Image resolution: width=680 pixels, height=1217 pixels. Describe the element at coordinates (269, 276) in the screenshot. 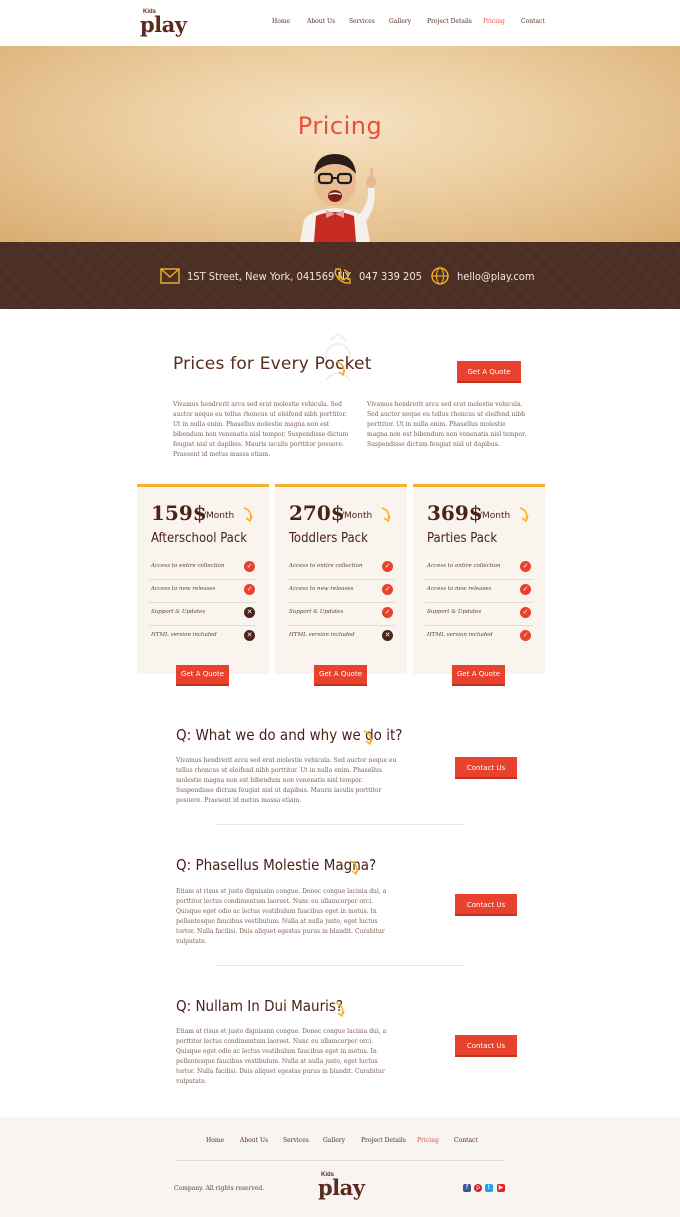

I see `address-text: 1ST Street, New York, 041569 NY` at that location.